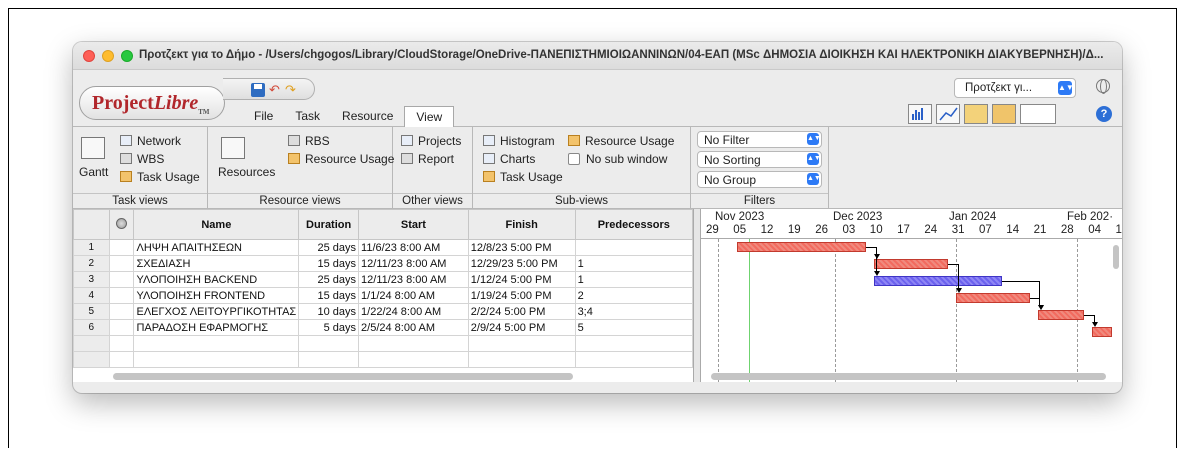  Describe the element at coordinates (429, 116) in the screenshot. I see `tab-view: View` at that location.